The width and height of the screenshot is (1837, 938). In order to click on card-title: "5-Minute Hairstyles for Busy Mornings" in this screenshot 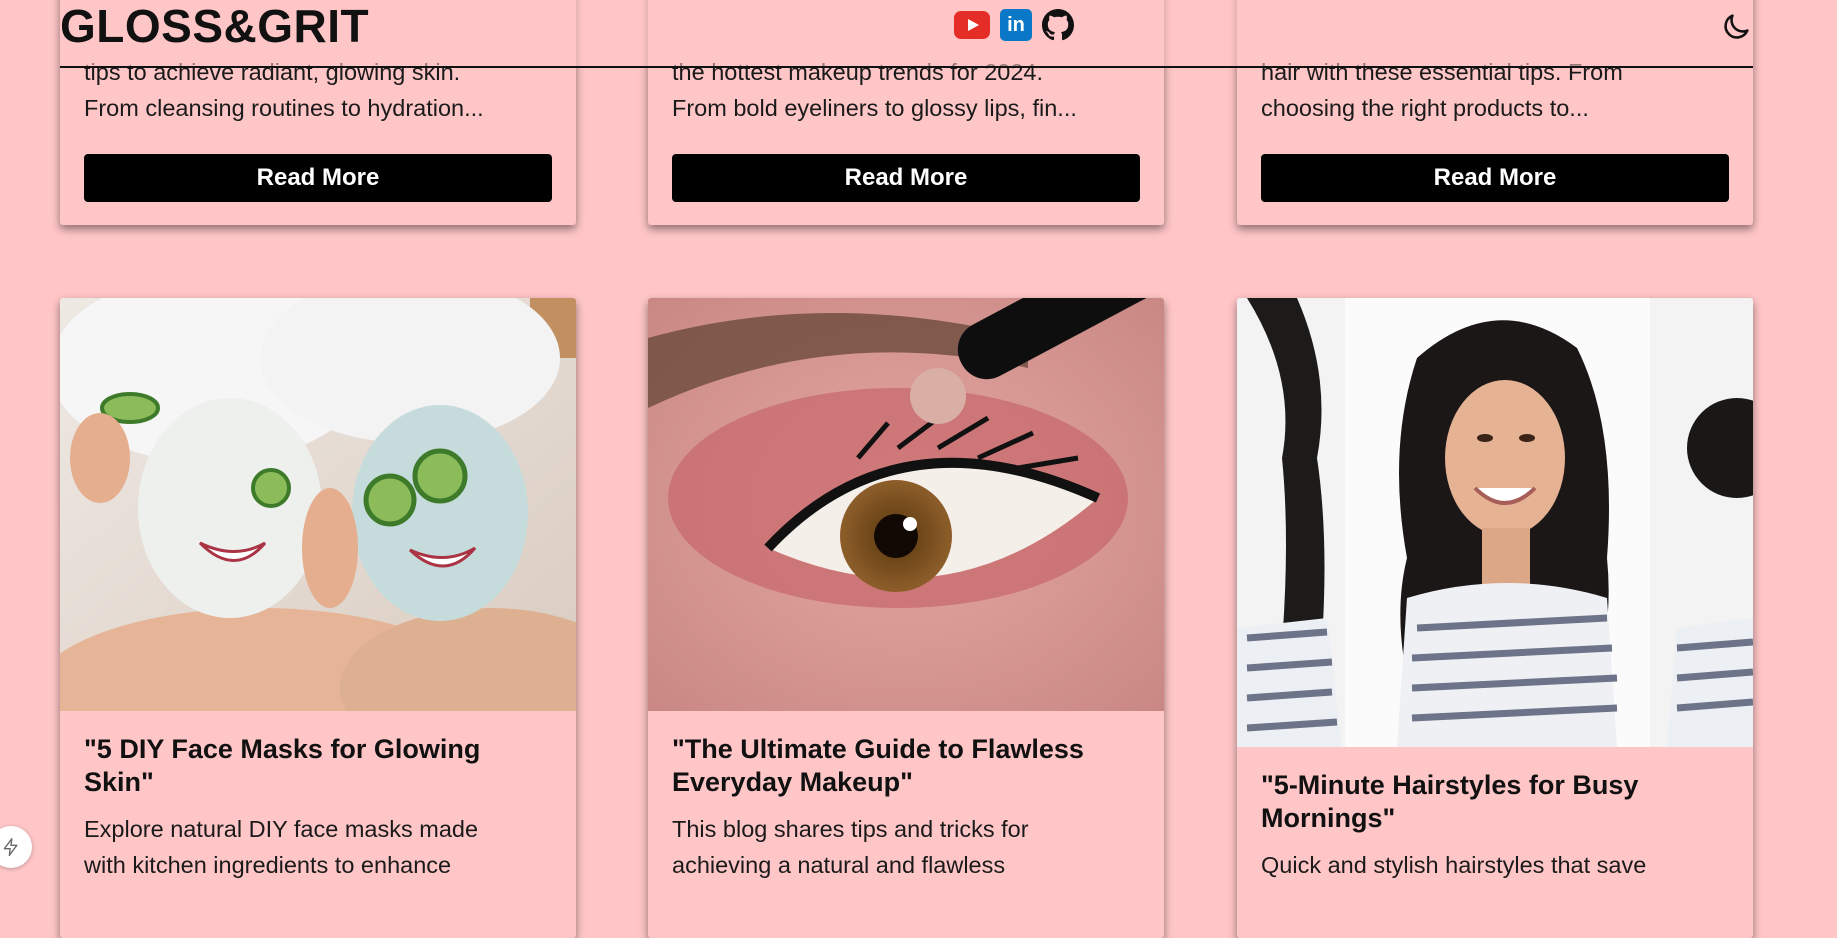, I will do `click(1495, 802)`.